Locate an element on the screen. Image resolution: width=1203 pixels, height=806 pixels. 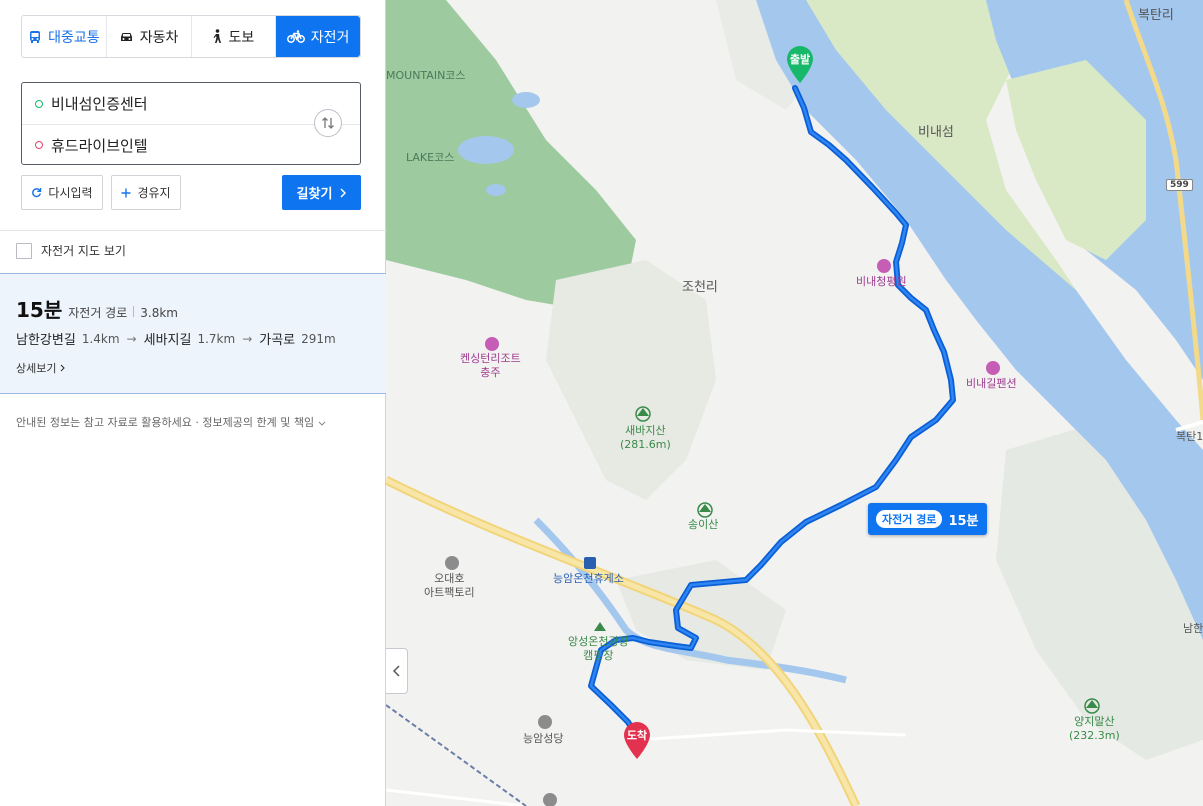
leg-road: 남한강변길 is located at coordinates (46, 340).